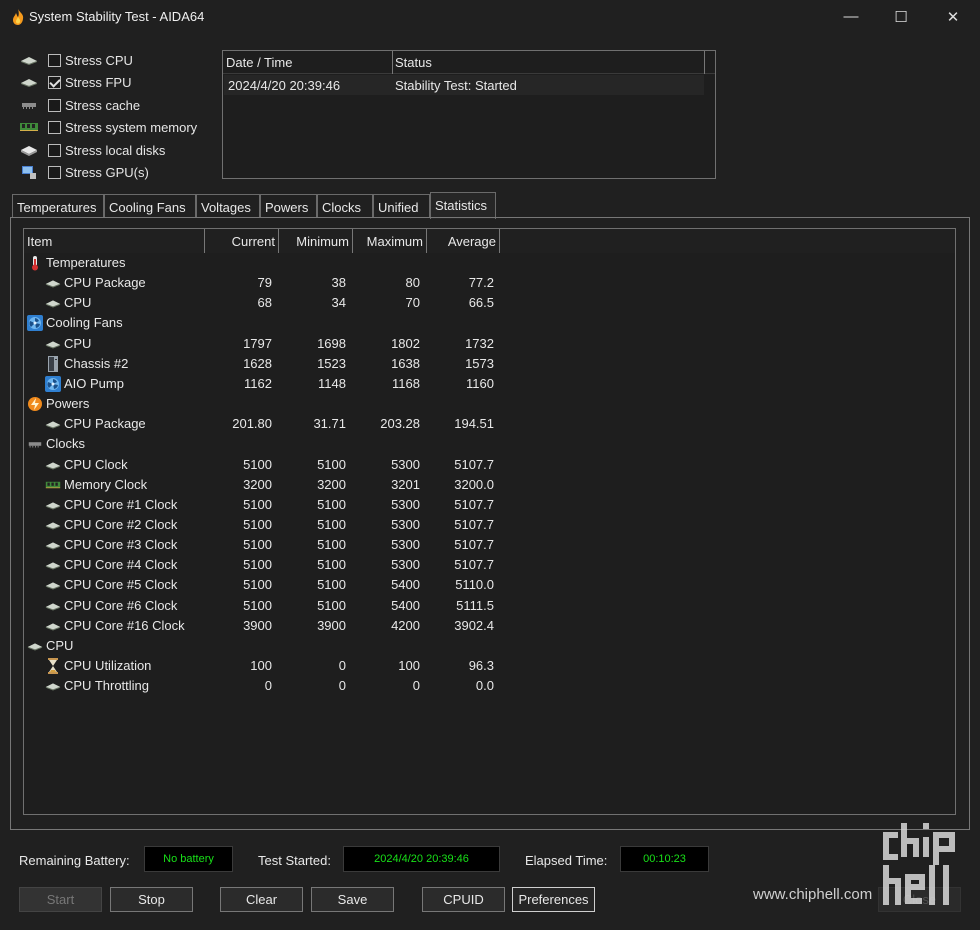 The image size is (980, 930). What do you see at coordinates (901, 16) in the screenshot?
I see `maximize-button: ☐` at bounding box center [901, 16].